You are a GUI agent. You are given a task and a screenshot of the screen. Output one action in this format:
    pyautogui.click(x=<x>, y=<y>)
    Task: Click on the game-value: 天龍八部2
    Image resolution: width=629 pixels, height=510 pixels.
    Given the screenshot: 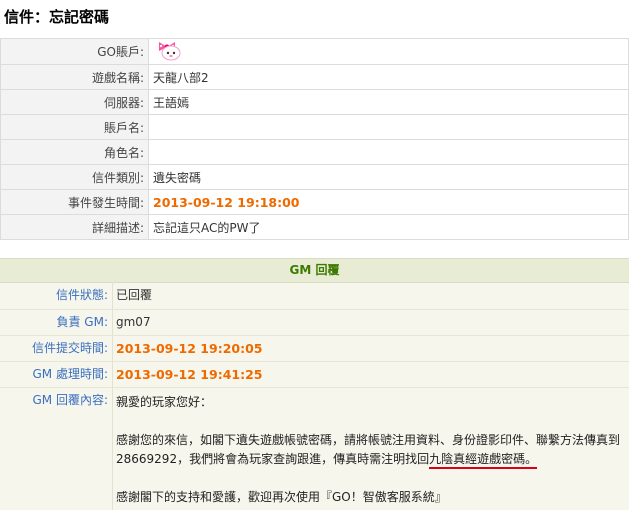 What is the action you would take?
    pyautogui.click(x=388, y=77)
    